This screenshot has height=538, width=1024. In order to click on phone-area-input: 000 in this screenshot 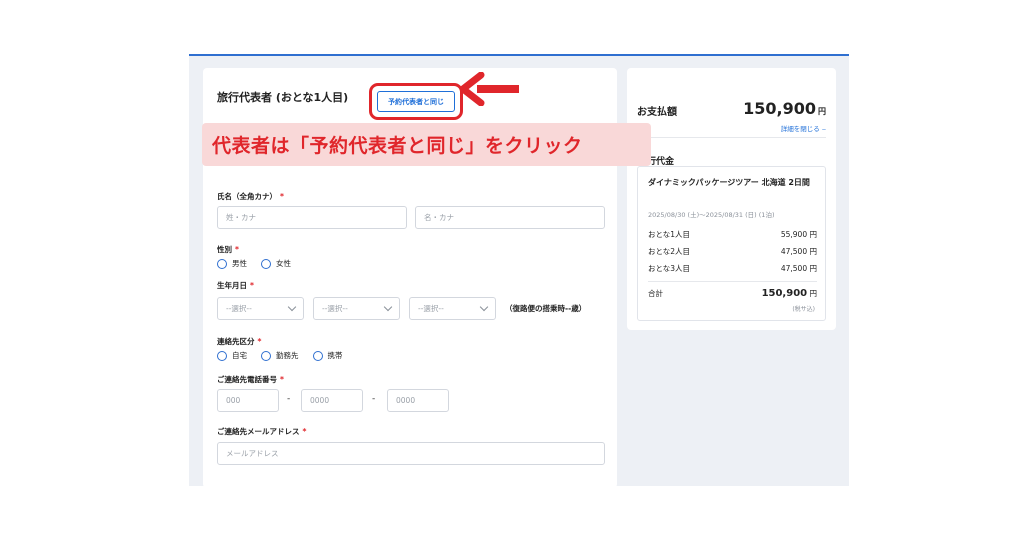, I will do `click(248, 400)`.